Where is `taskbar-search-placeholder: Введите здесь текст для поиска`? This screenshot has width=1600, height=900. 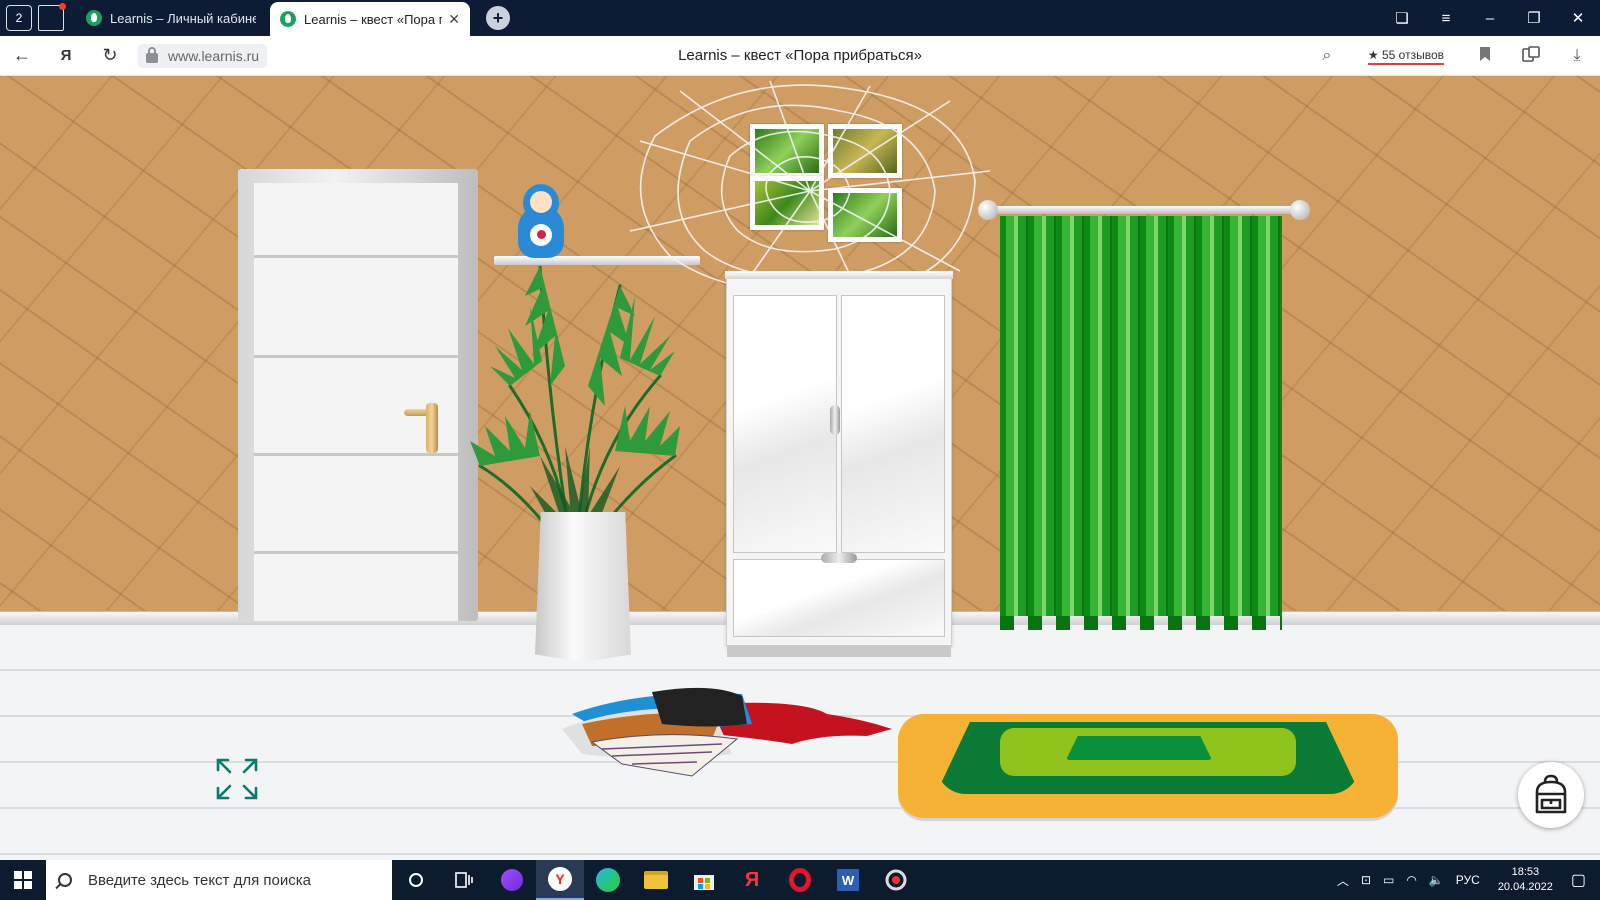 taskbar-search-placeholder: Введите здесь текст для поиска is located at coordinates (199, 880).